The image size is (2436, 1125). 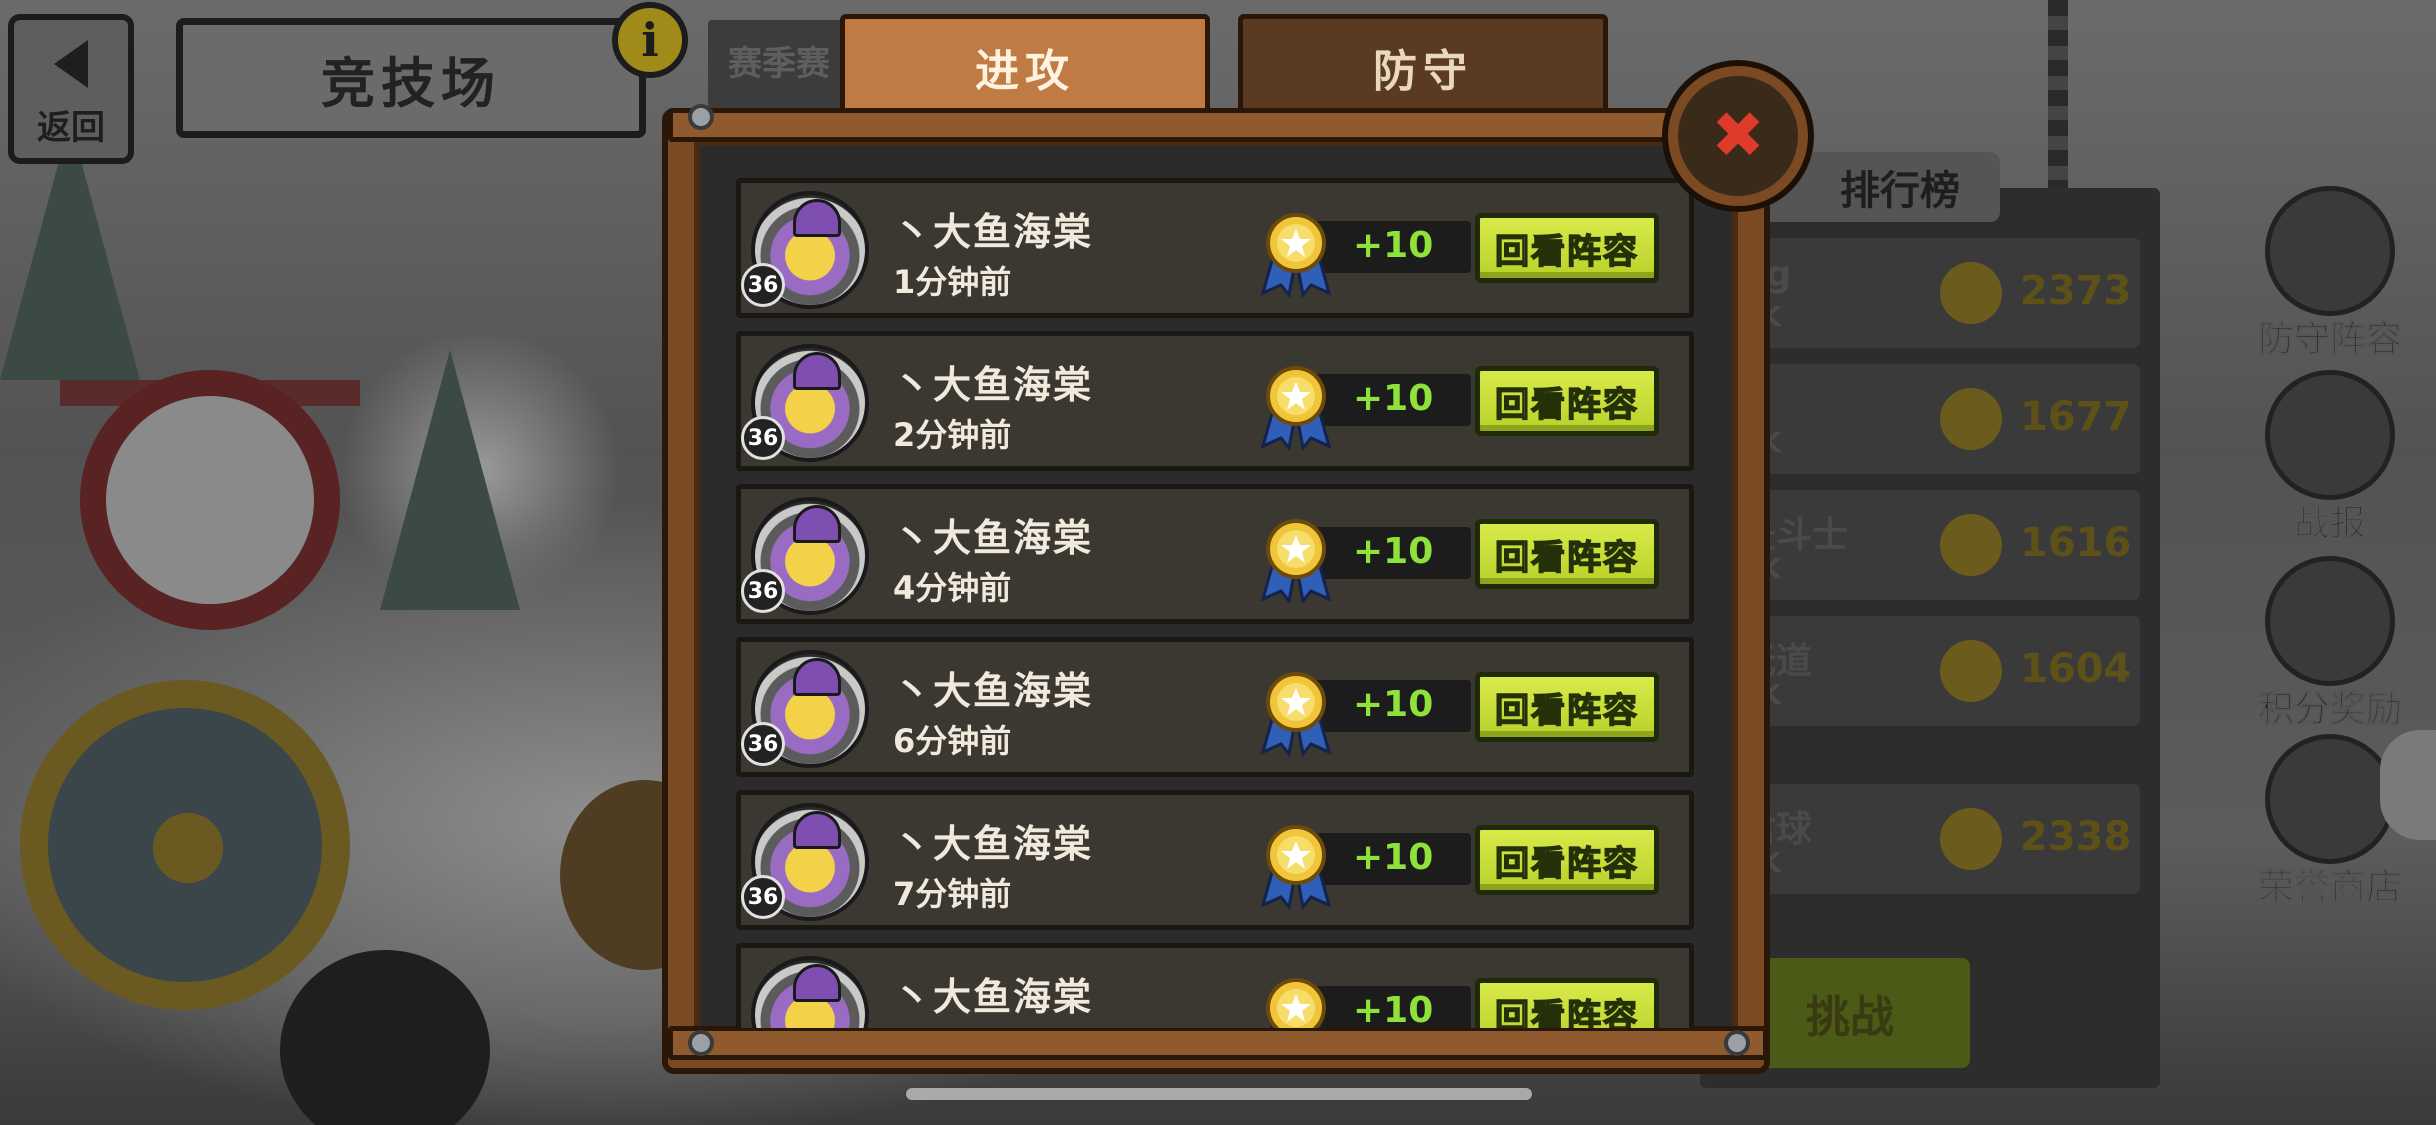 What do you see at coordinates (2076, 543) in the screenshot?
I see `leaderboard-score: 1616` at bounding box center [2076, 543].